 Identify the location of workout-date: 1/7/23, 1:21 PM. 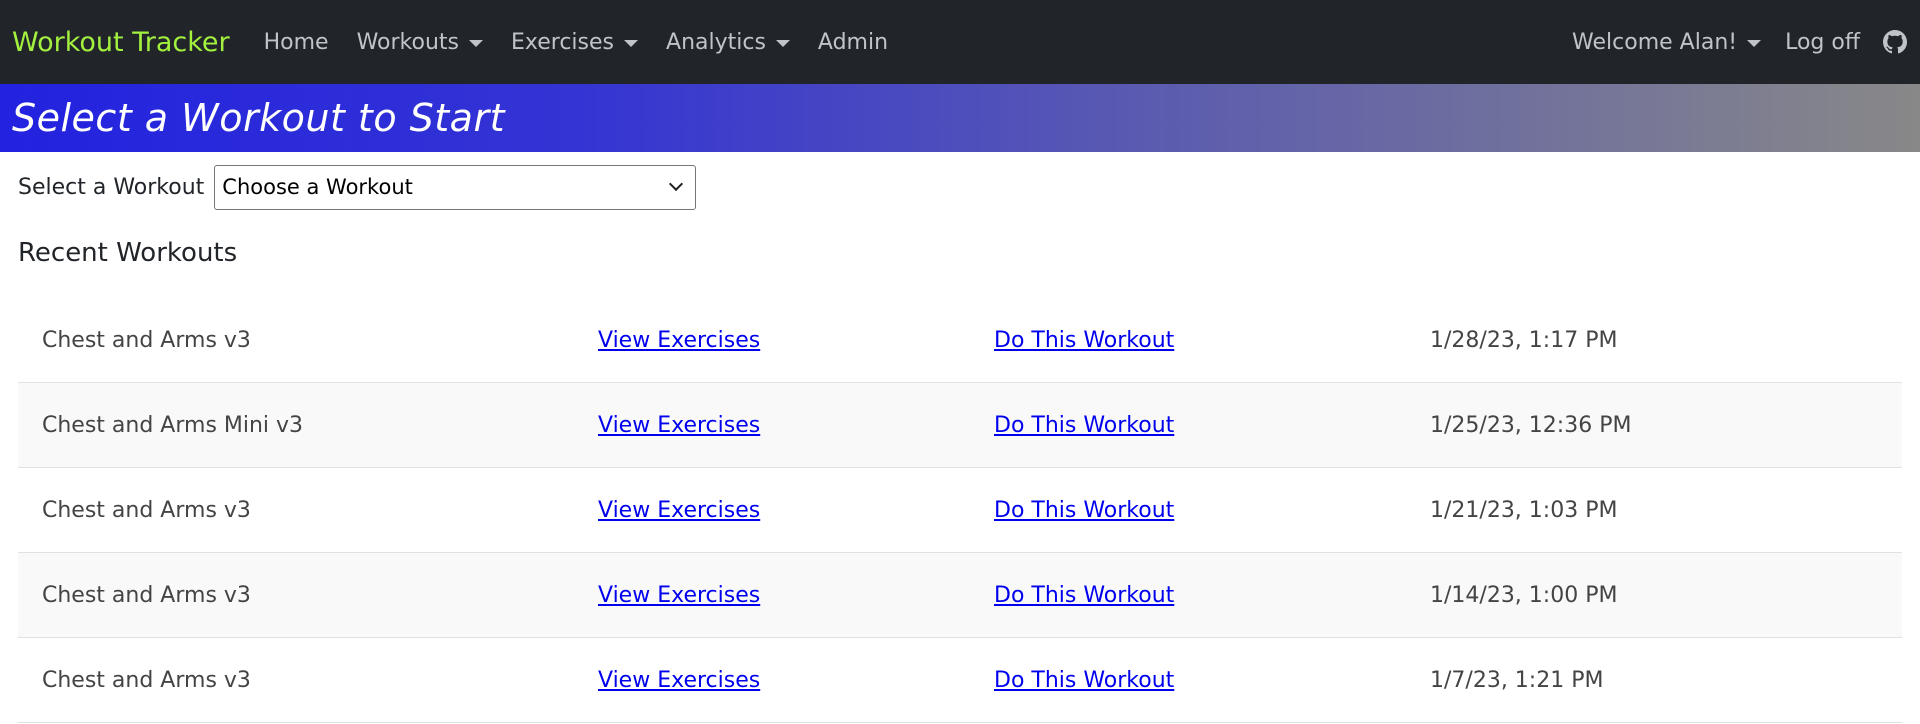
(1517, 680).